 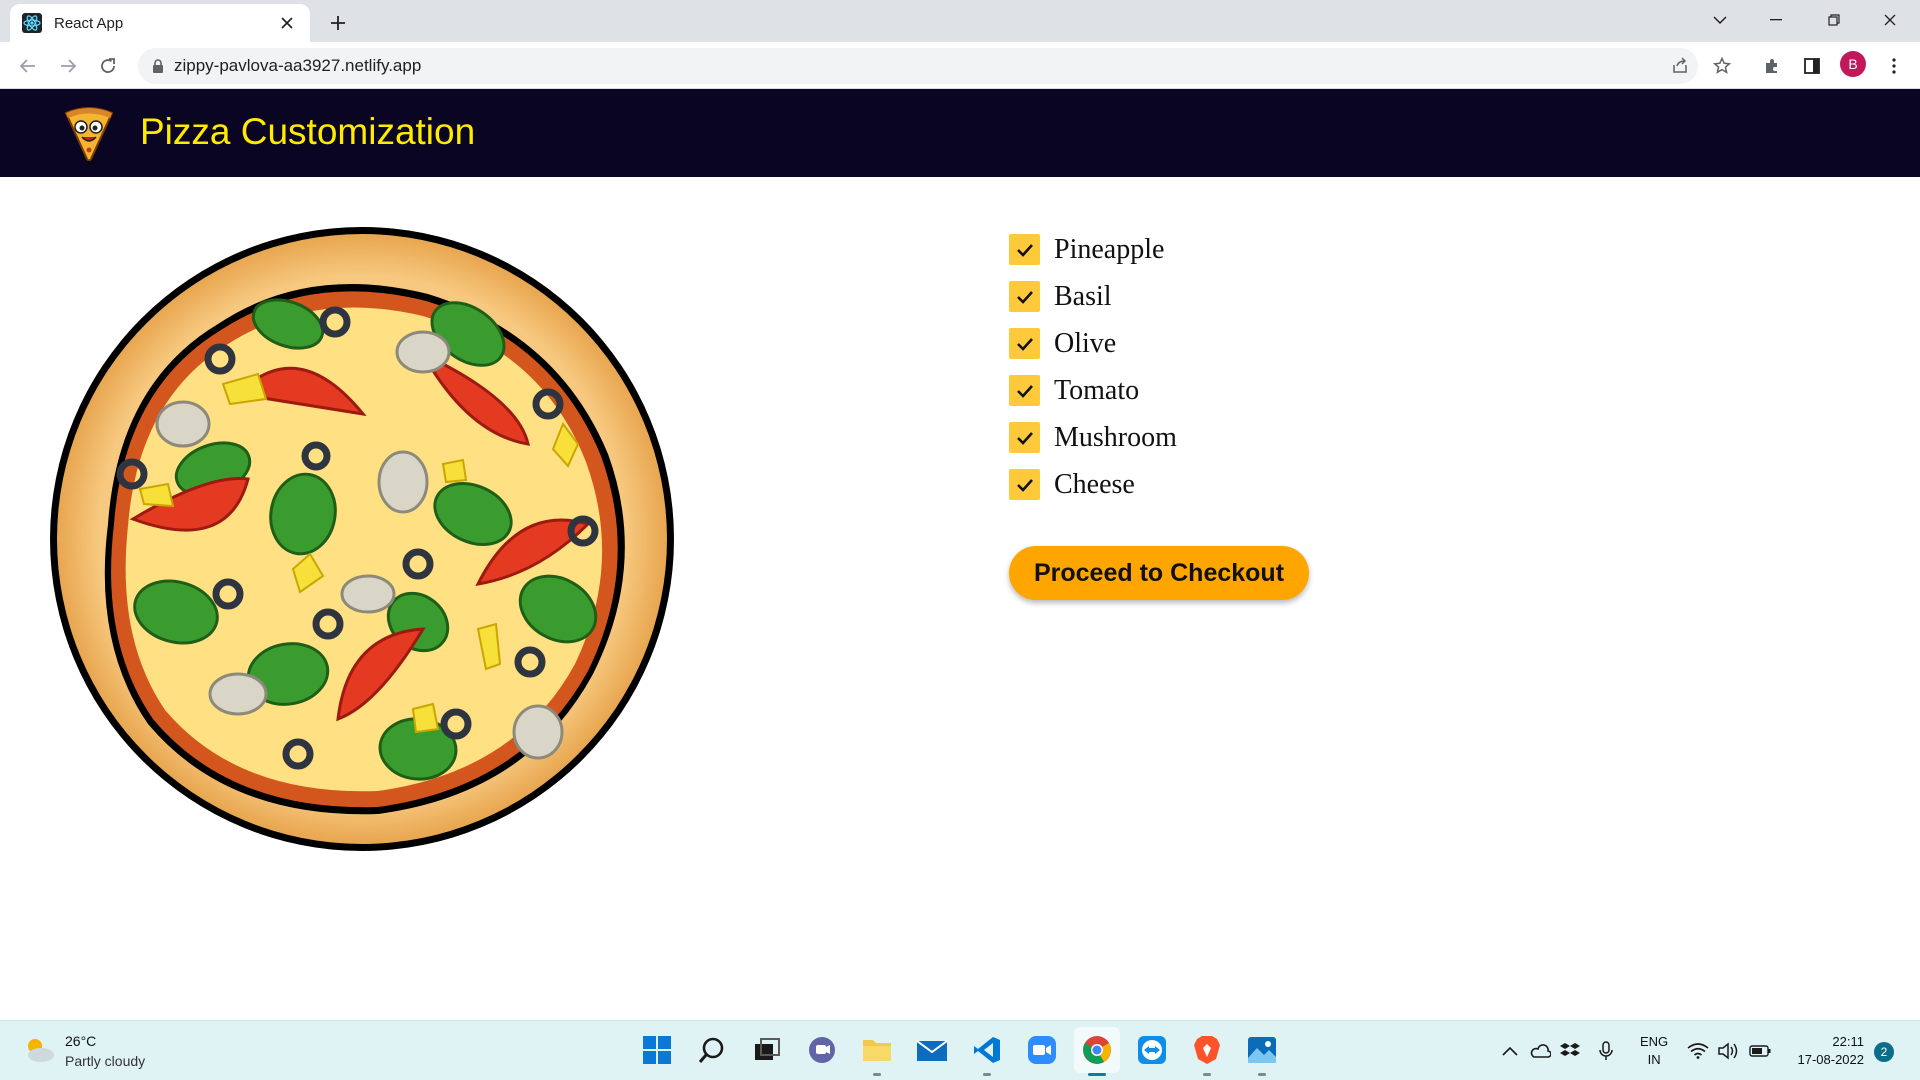 I want to click on tab-search-icon, so click(x=1720, y=20).